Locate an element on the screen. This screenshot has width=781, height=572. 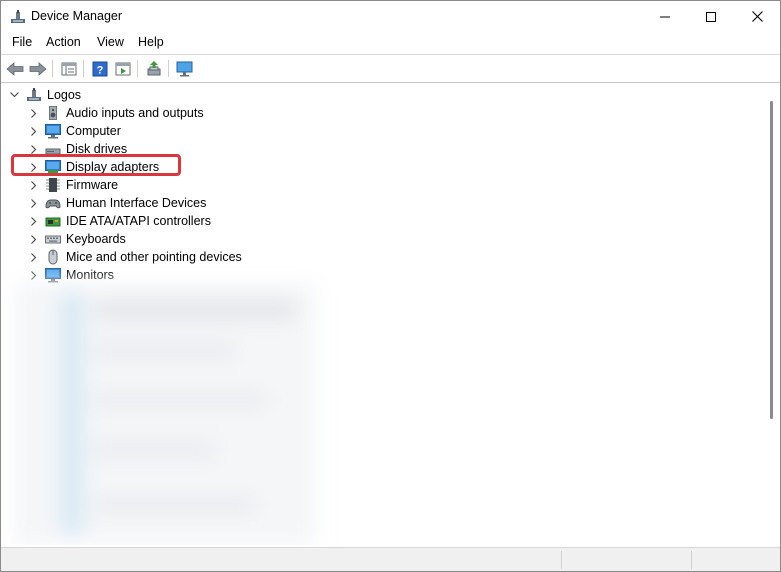
scan-hardware-button is located at coordinates (184, 68).